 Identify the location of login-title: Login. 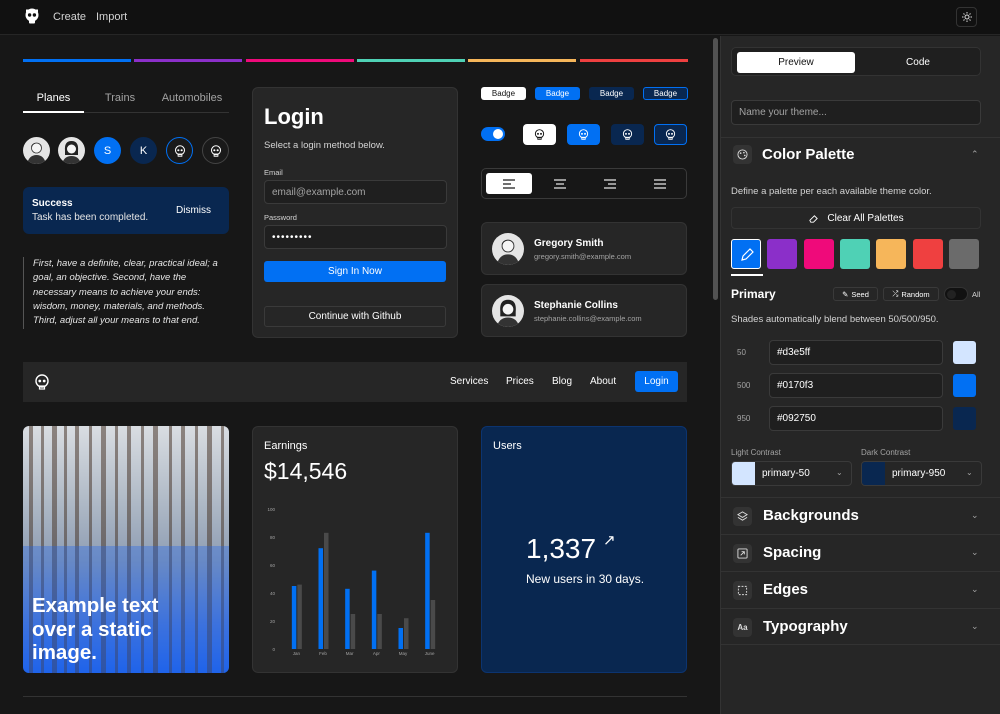
(294, 116).